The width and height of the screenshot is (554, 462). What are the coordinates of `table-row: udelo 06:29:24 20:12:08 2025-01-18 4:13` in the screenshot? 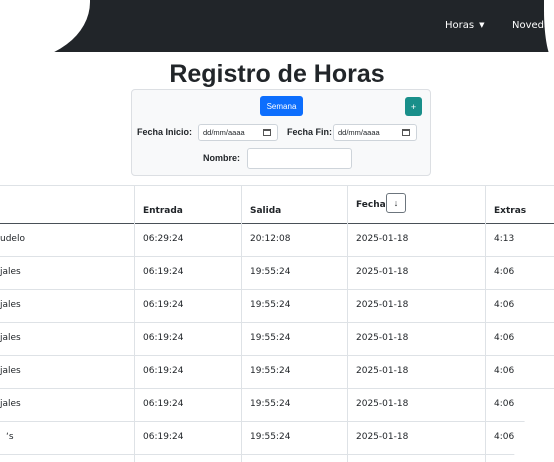 It's located at (277, 240).